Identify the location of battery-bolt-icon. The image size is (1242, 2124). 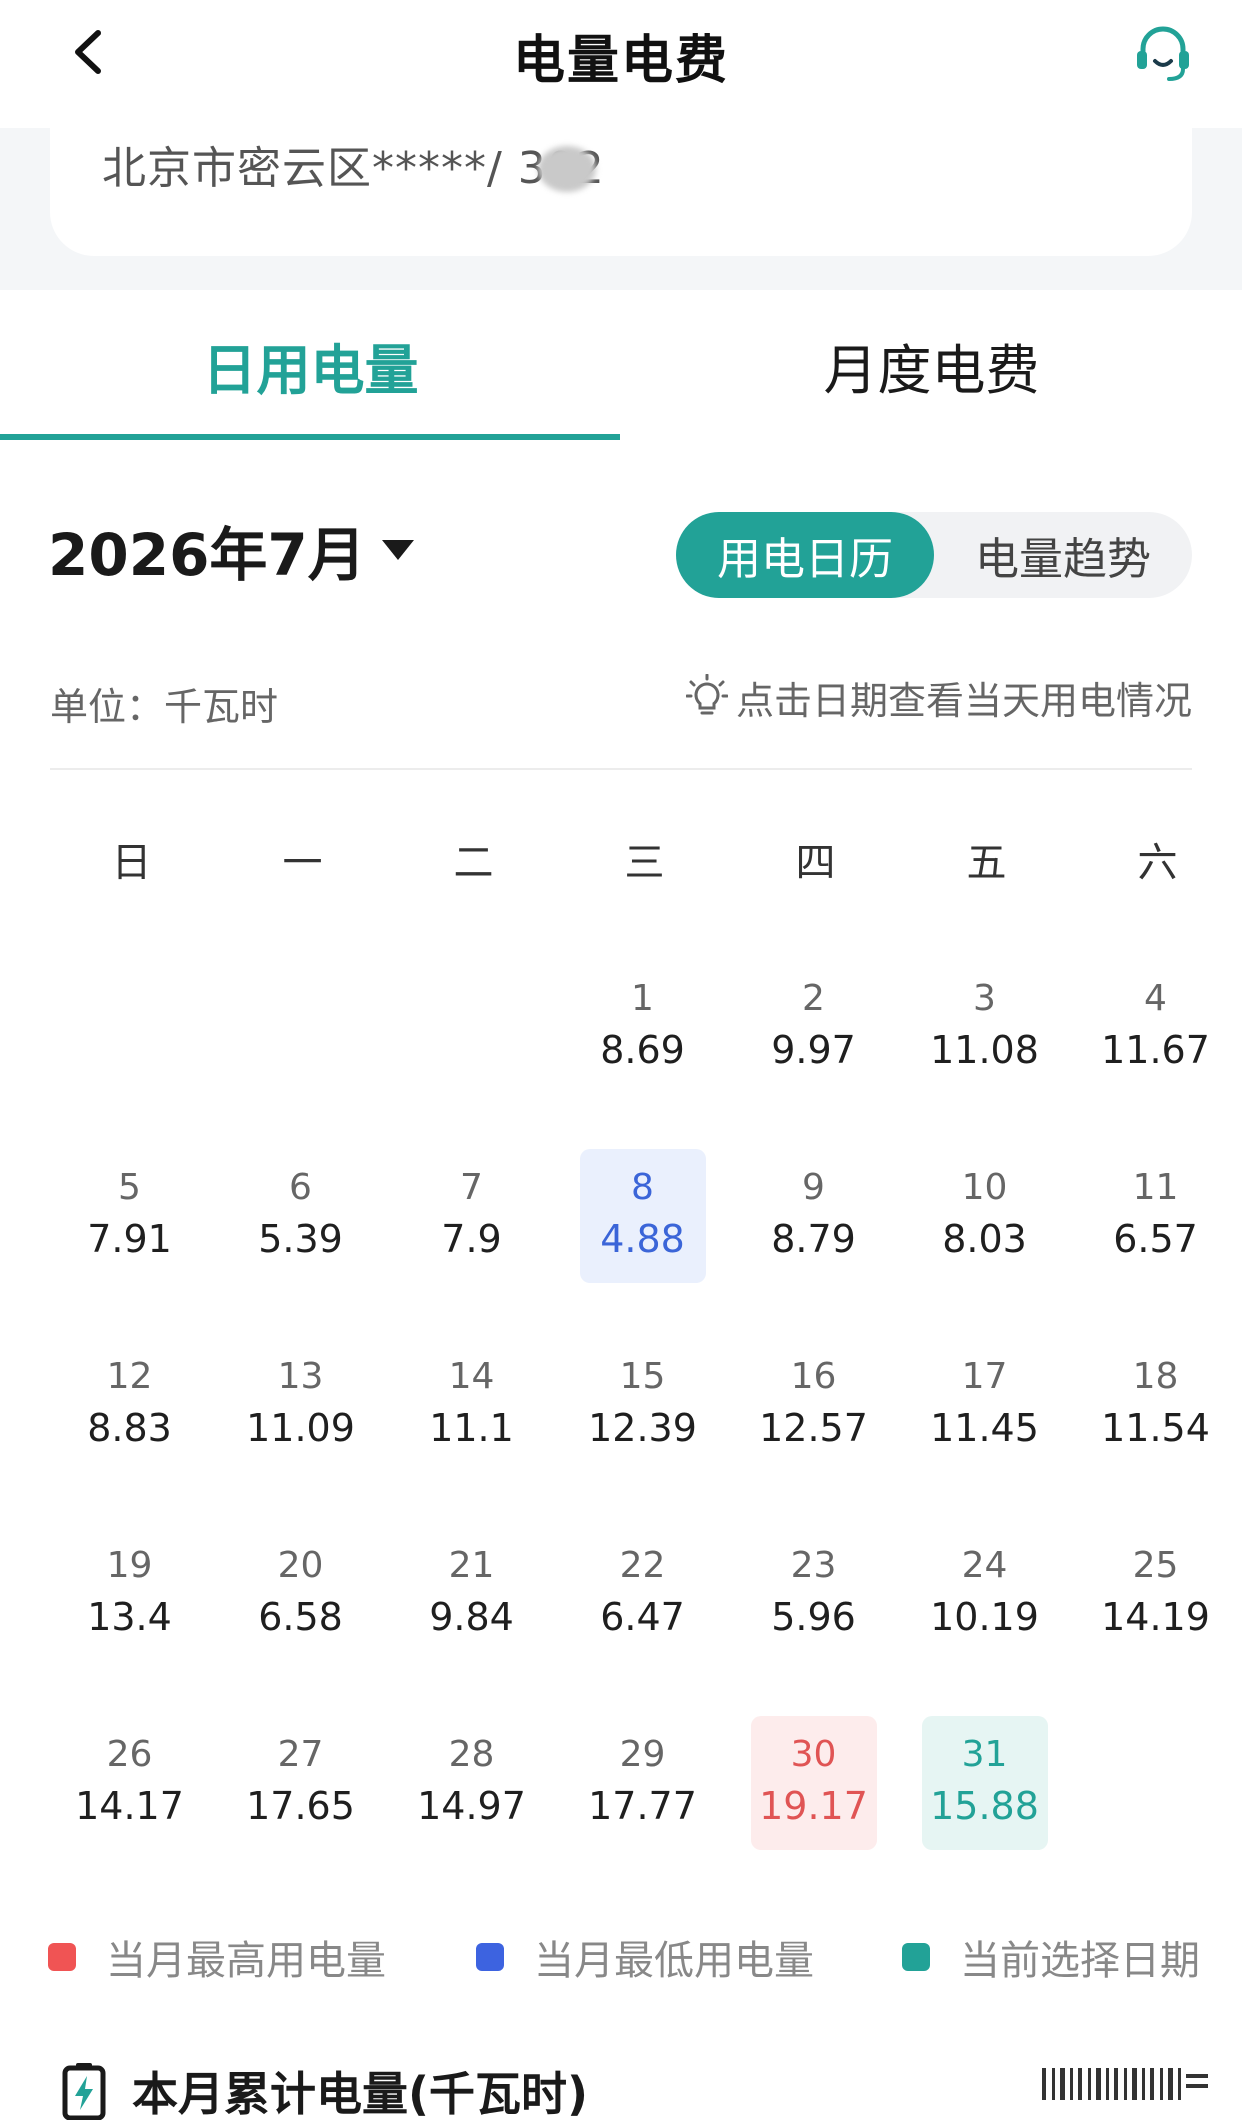
(84, 2091).